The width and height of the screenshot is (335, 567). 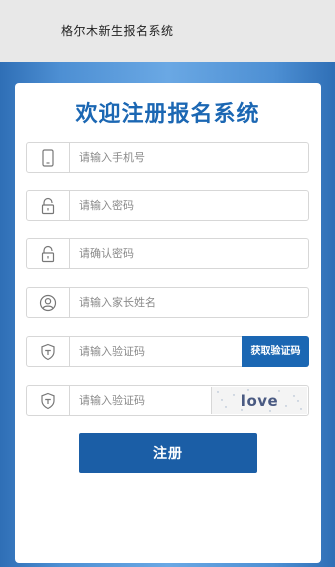 What do you see at coordinates (275, 351) in the screenshot?
I see `get-code-button: 获取验证码` at bounding box center [275, 351].